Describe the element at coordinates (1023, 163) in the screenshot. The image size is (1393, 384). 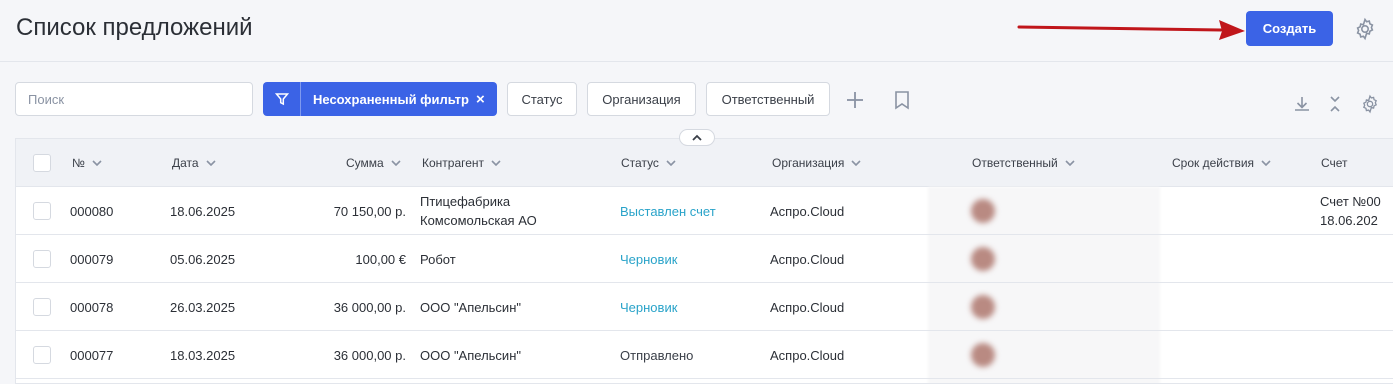
I see `column-header-responsible: Ответственный` at that location.